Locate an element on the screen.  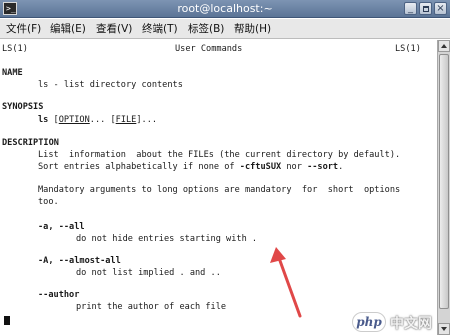
window-title: root@localhost:~ is located at coordinates (225, 8).